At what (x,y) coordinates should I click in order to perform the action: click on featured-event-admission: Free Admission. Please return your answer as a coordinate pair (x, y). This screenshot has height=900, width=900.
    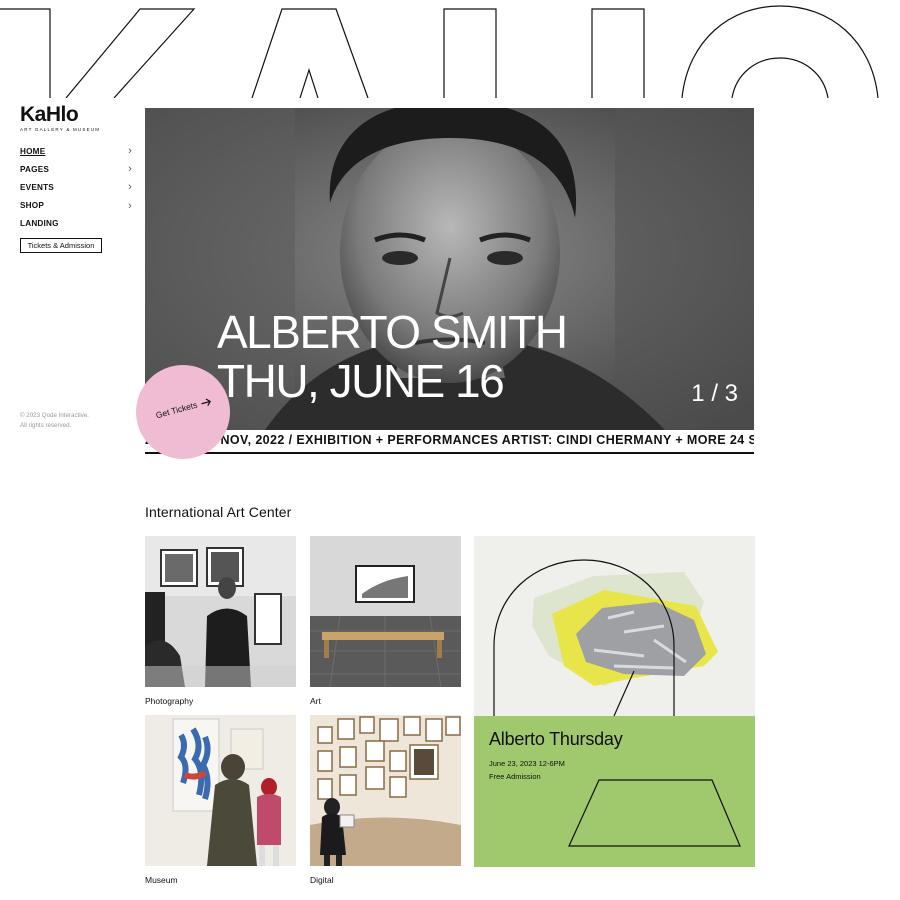
    Looking at the image, I should click on (515, 776).